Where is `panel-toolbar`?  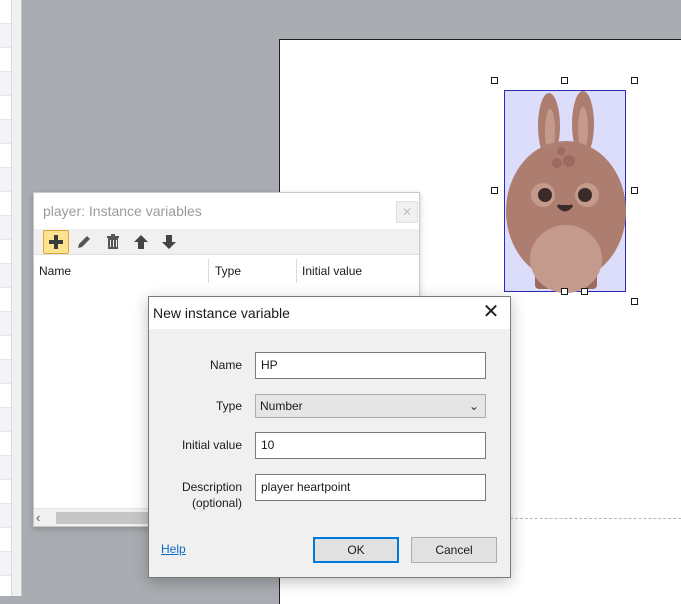
panel-toolbar is located at coordinates (226, 242).